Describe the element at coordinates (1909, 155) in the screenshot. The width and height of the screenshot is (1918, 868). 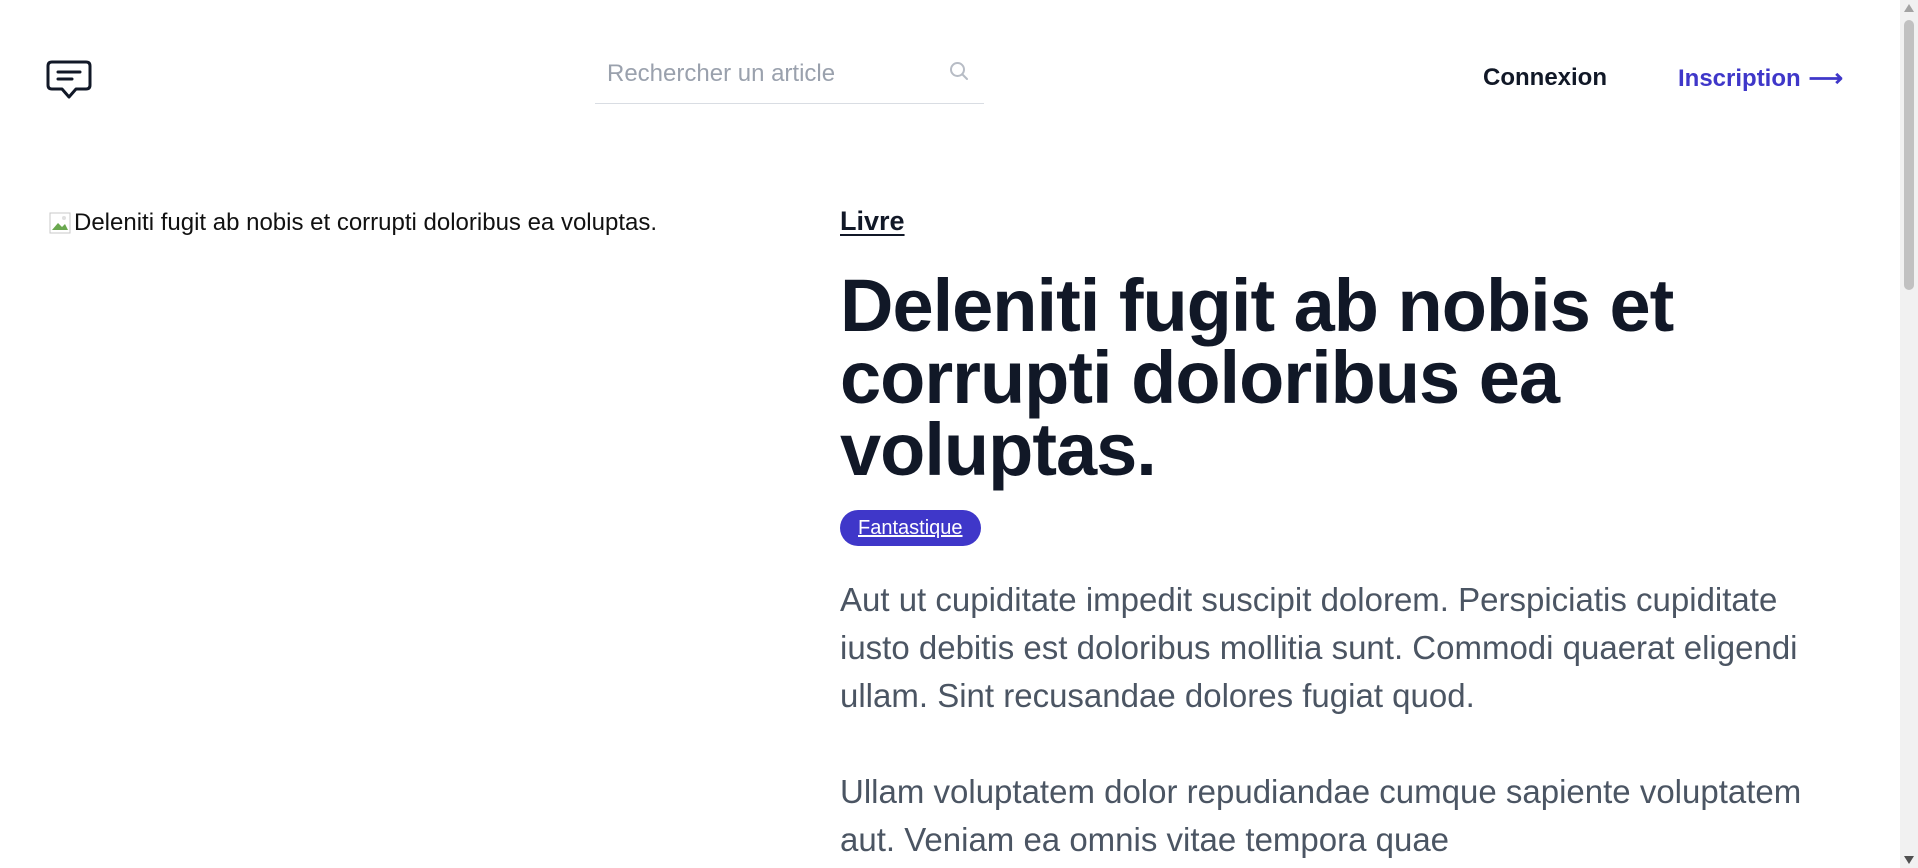
I see `scrollbar-thumb` at that location.